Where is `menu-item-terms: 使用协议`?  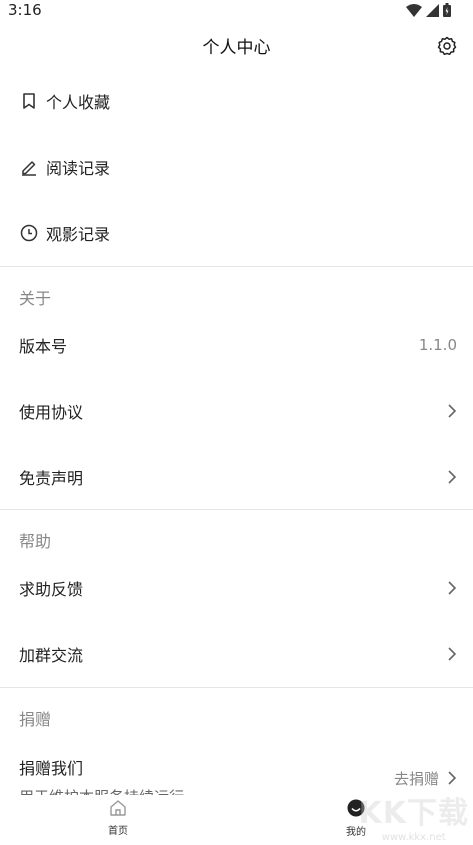
menu-item-terms: 使用协议 is located at coordinates (236, 411).